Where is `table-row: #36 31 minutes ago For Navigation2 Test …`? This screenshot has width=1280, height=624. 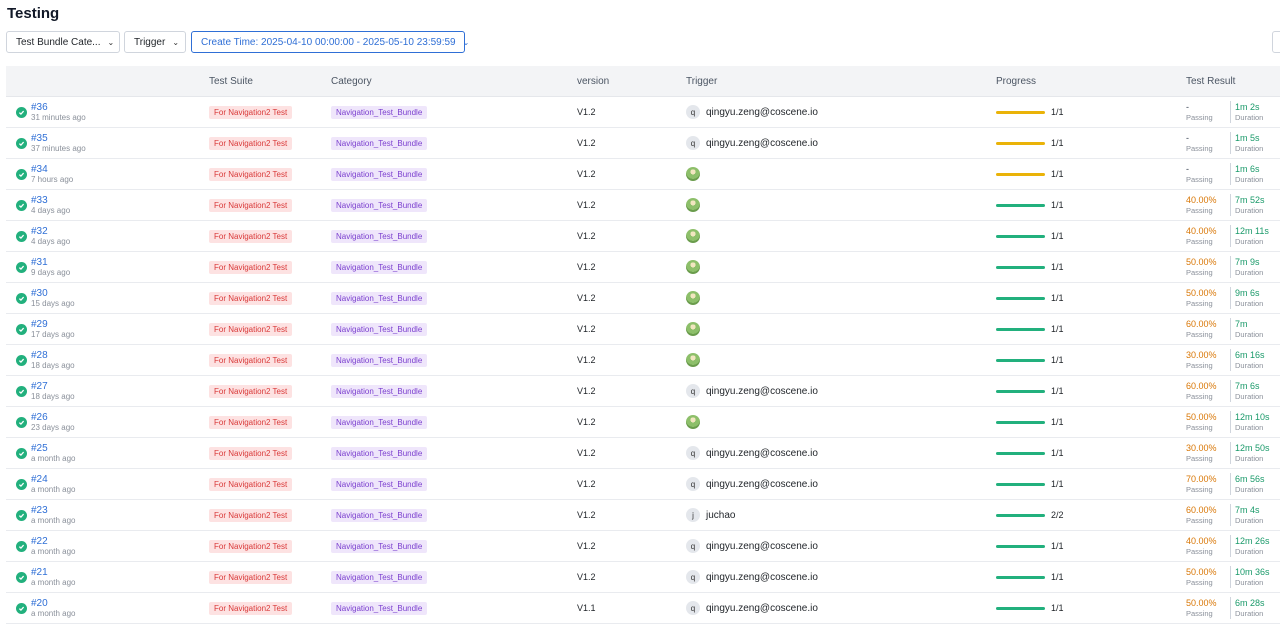 table-row: #36 31 minutes ago For Navigation2 Test … is located at coordinates (643, 112).